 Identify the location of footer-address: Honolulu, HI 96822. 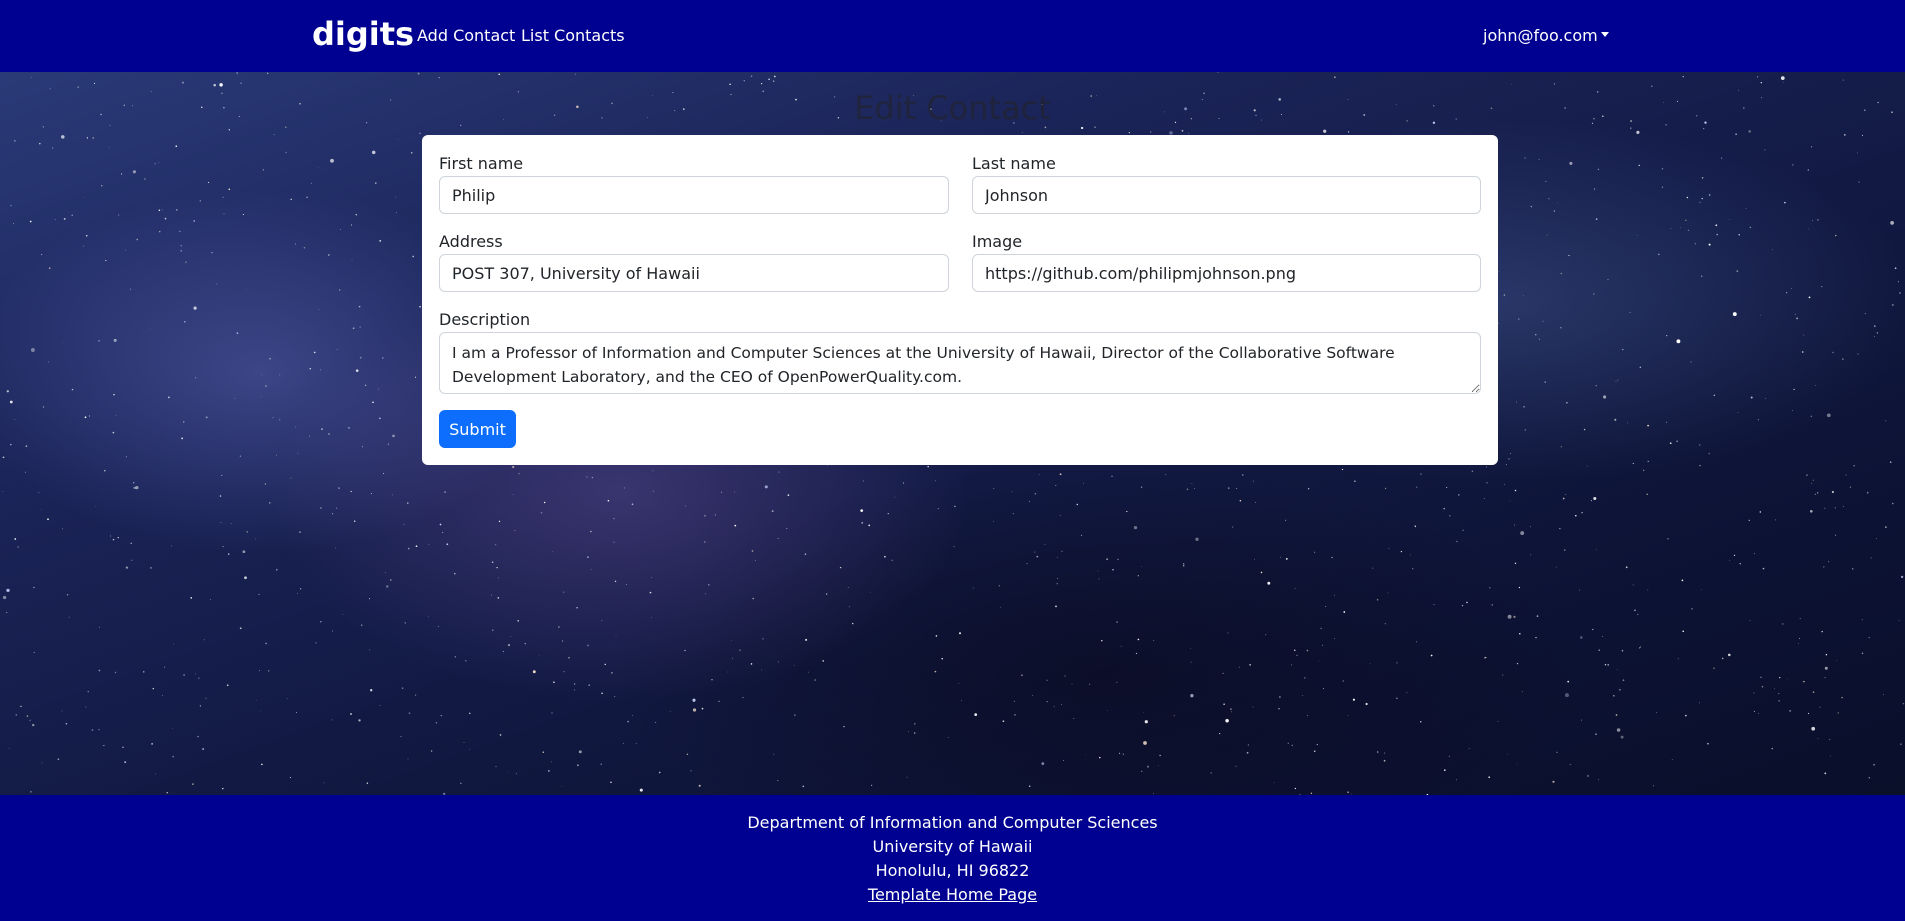
(952, 870).